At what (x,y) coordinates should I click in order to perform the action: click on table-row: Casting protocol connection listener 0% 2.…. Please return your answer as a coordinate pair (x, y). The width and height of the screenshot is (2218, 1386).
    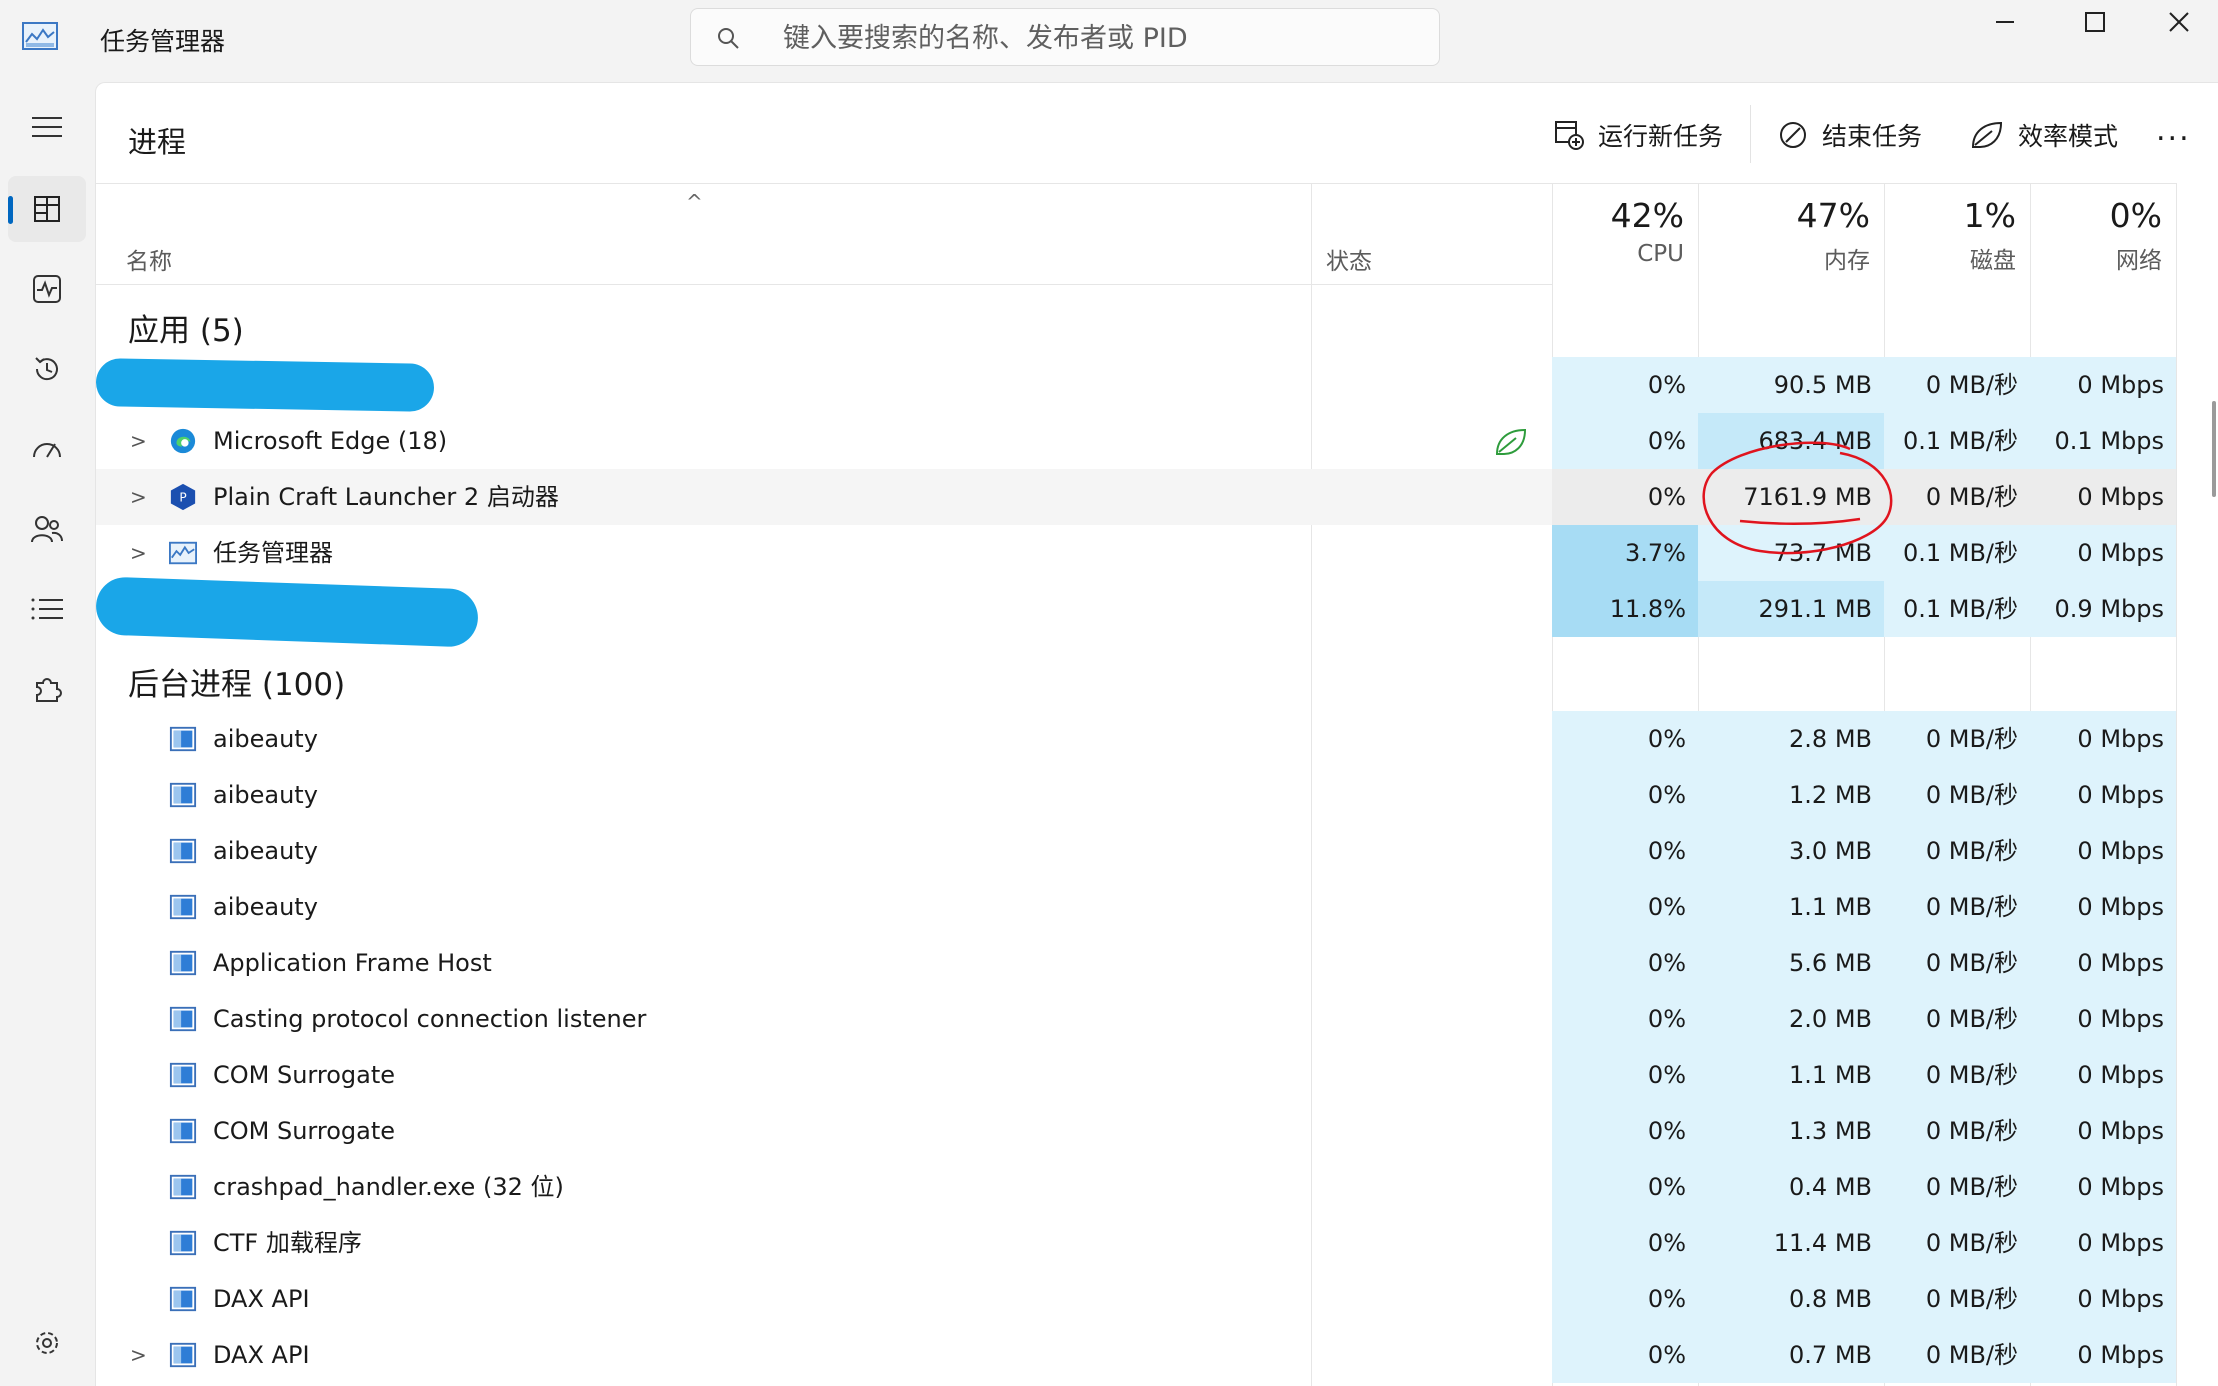
    Looking at the image, I should click on (1136, 1019).